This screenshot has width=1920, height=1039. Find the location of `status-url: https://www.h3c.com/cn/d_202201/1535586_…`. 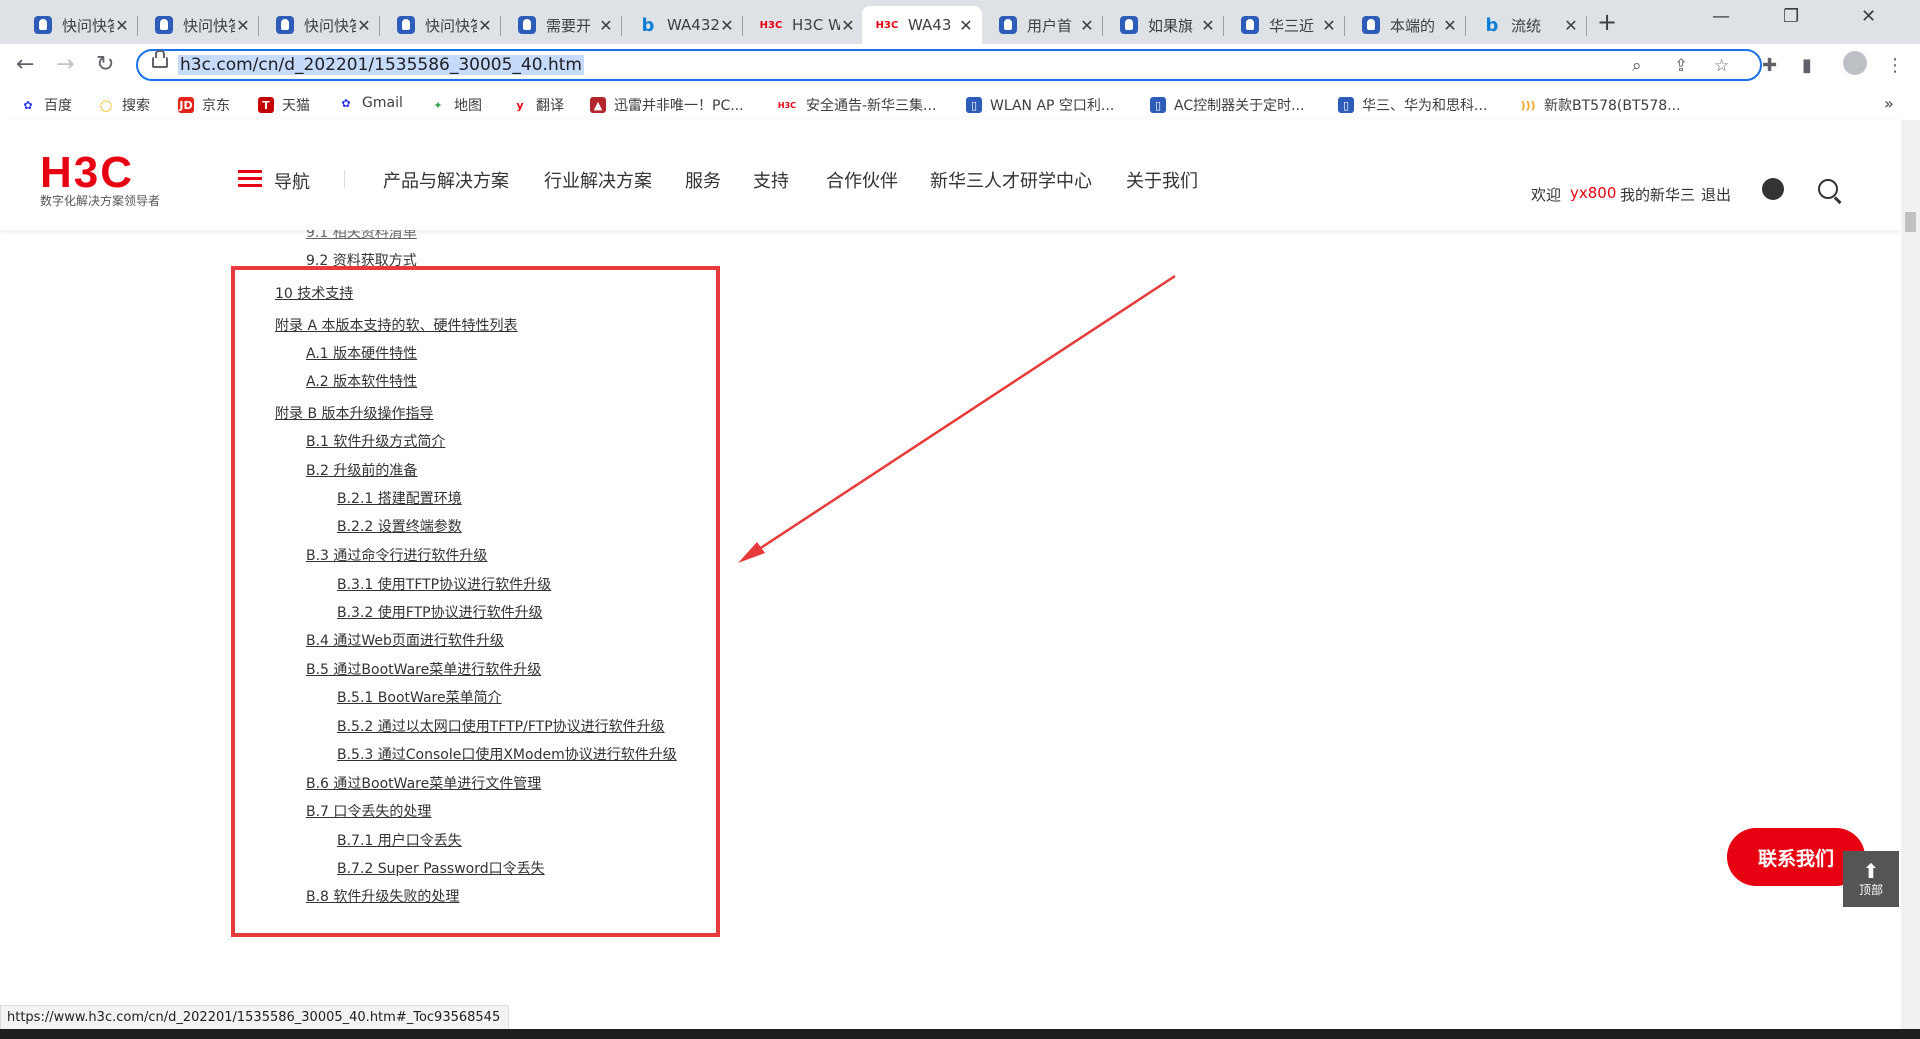

status-url: https://www.h3c.com/cn/d_202201/1535586_… is located at coordinates (255, 1018).